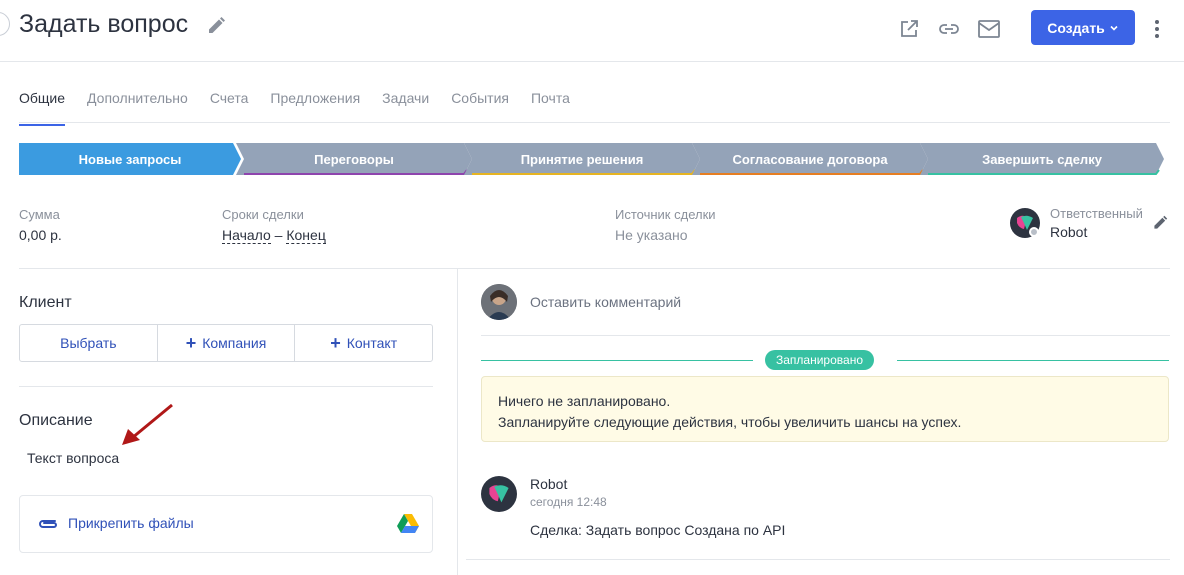 This screenshot has height=575, width=1184. Describe the element at coordinates (45, 302) in the screenshot. I see `client-title: Клиент` at that location.